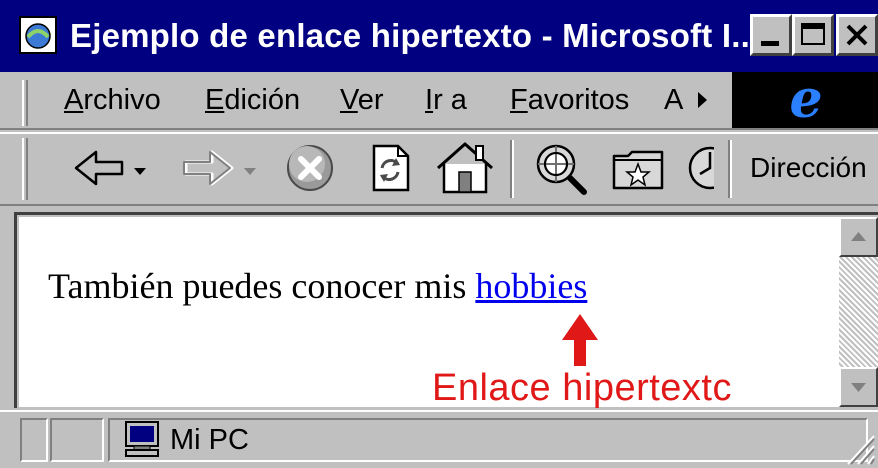 The width and height of the screenshot is (878, 468). I want to click on forward-arrow-icon, so click(208, 168).